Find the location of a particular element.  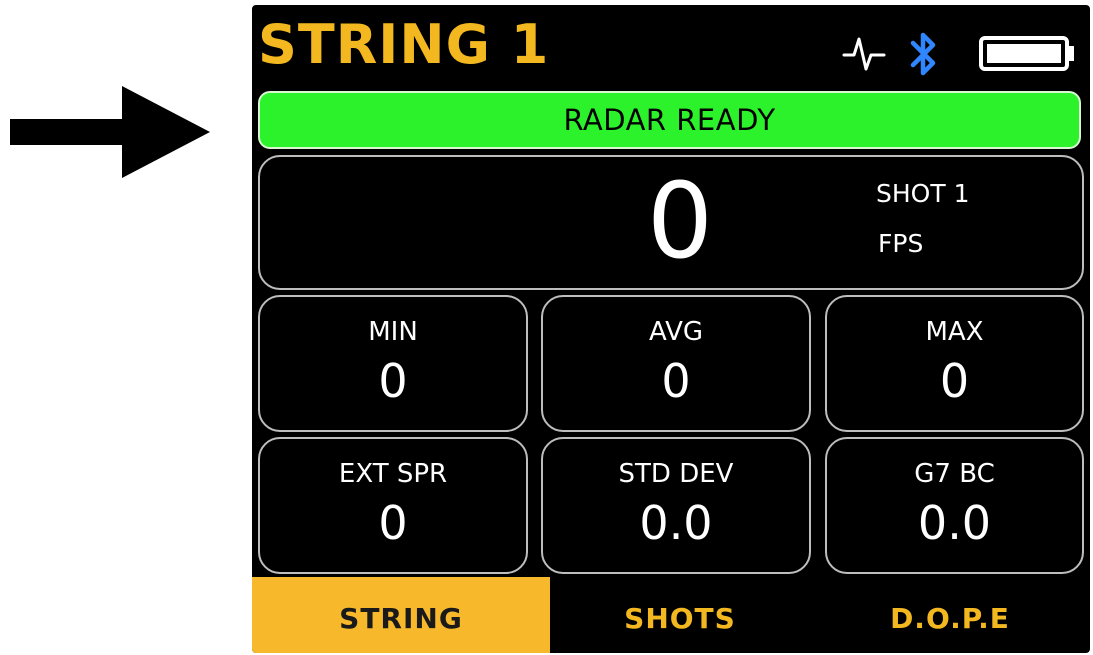

stat-label: MIN is located at coordinates (393, 332).